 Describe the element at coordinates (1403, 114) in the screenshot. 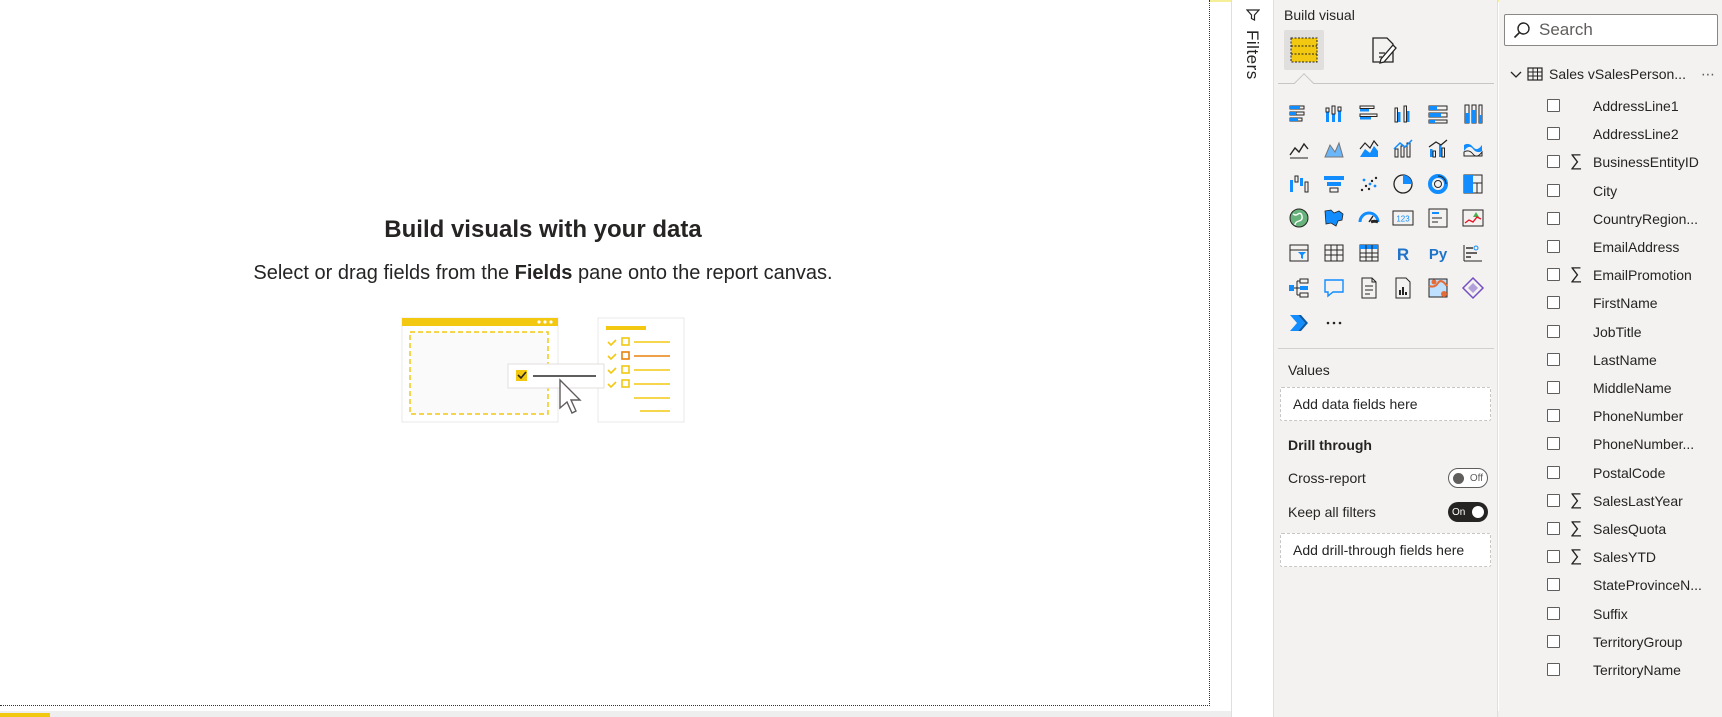

I see `clustered-column-chart-button` at that location.